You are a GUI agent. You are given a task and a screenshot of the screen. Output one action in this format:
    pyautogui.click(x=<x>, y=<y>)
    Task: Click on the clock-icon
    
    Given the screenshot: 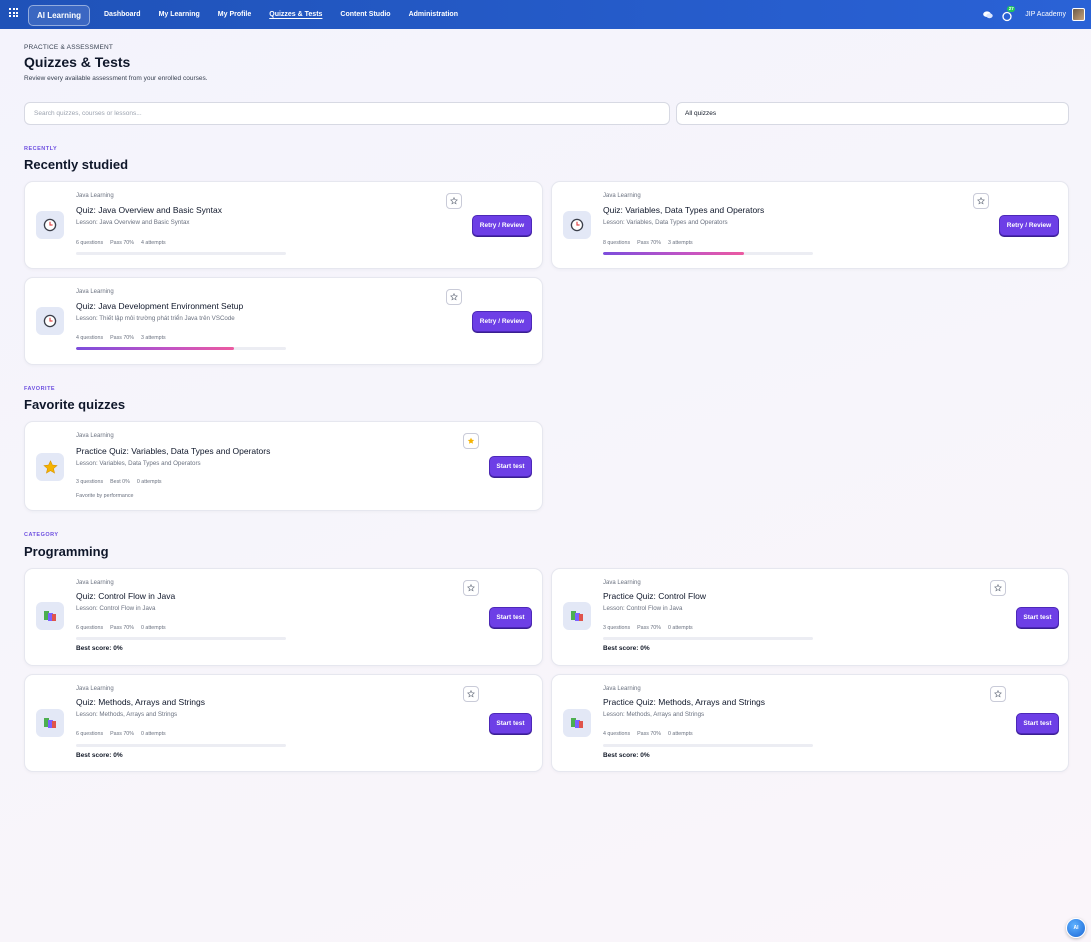 What is the action you would take?
    pyautogui.click(x=50, y=321)
    